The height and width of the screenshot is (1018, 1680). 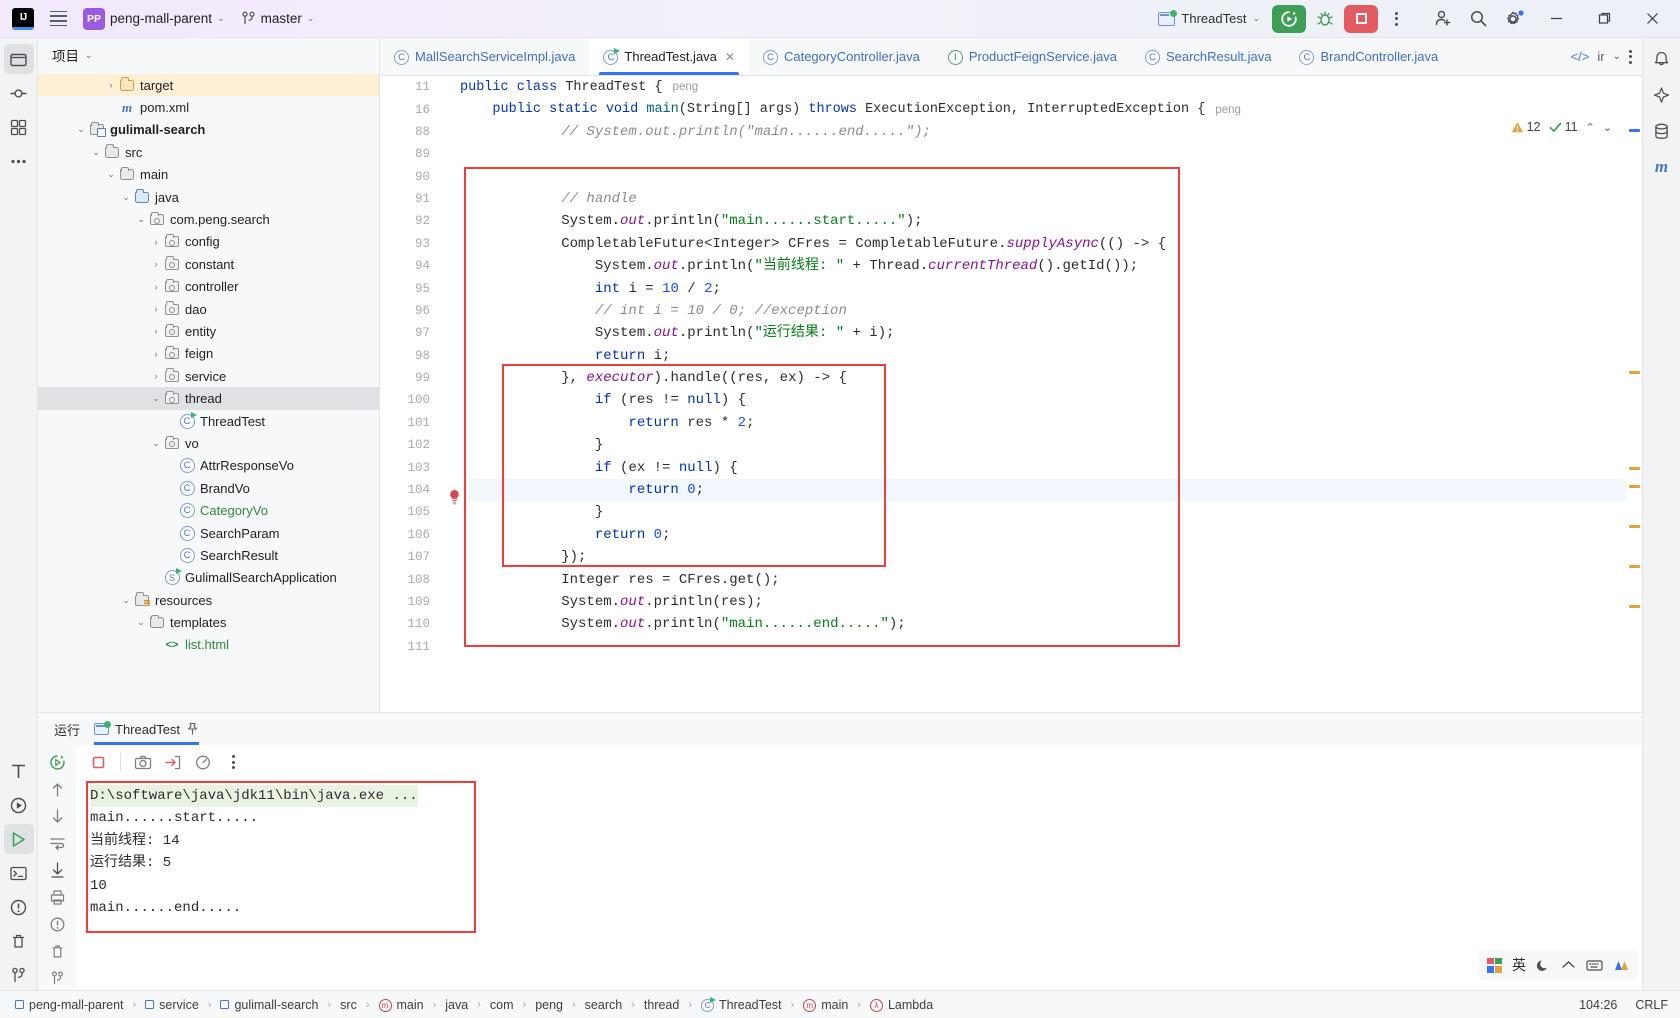 What do you see at coordinates (1561, 127) in the screenshot?
I see `inspection-widget: 12 11 ⌃ ⌄` at bounding box center [1561, 127].